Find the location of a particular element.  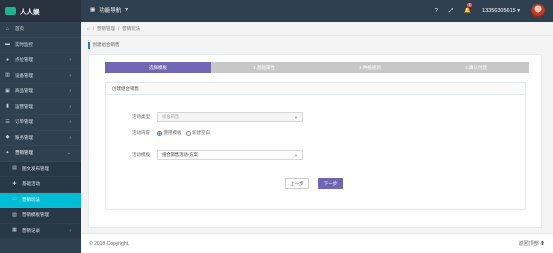

activity-template-value: 组合销售活动-方案 is located at coordinates (180, 154).